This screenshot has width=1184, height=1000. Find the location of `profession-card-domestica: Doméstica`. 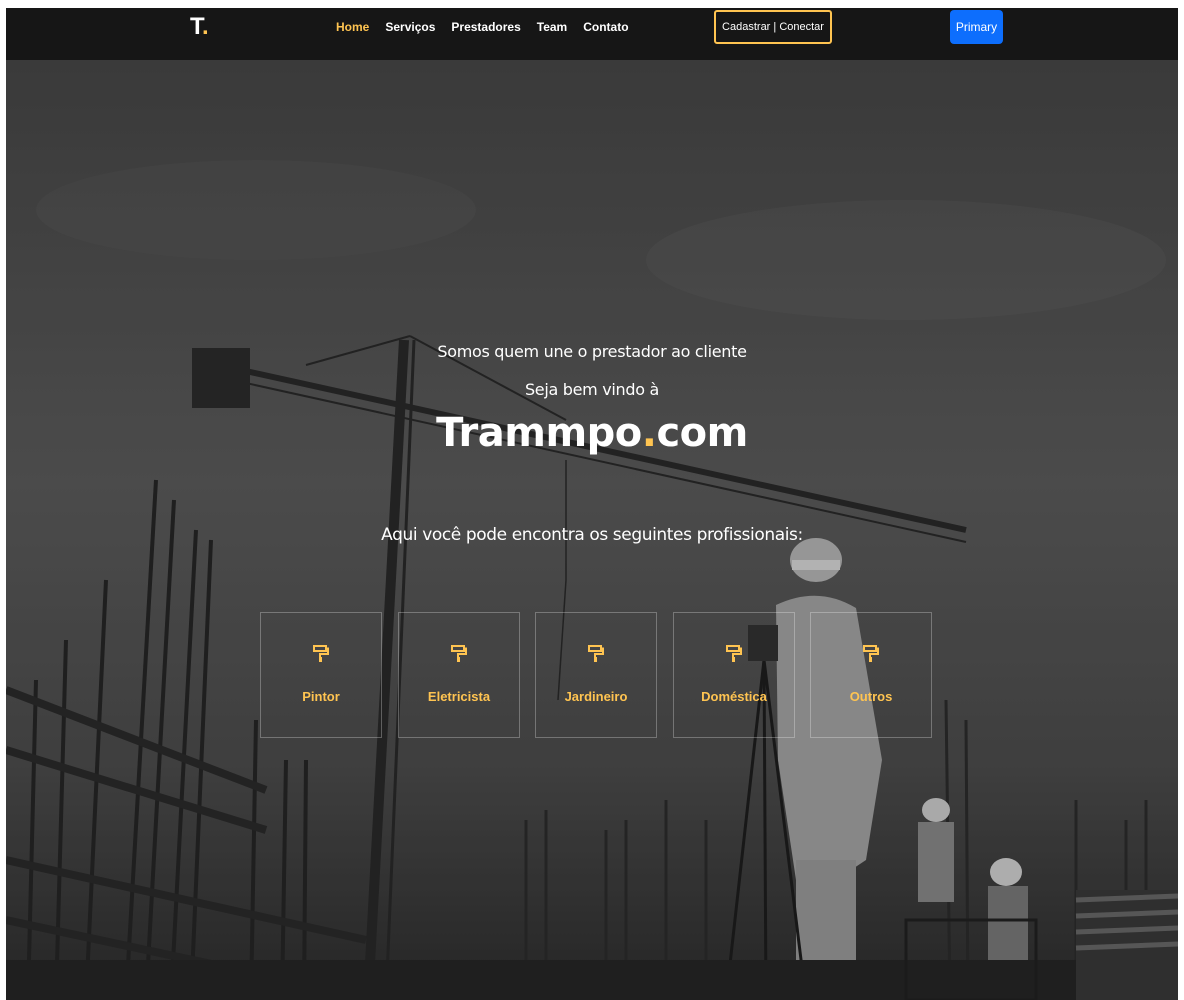

profession-card-domestica: Doméstica is located at coordinates (734, 675).